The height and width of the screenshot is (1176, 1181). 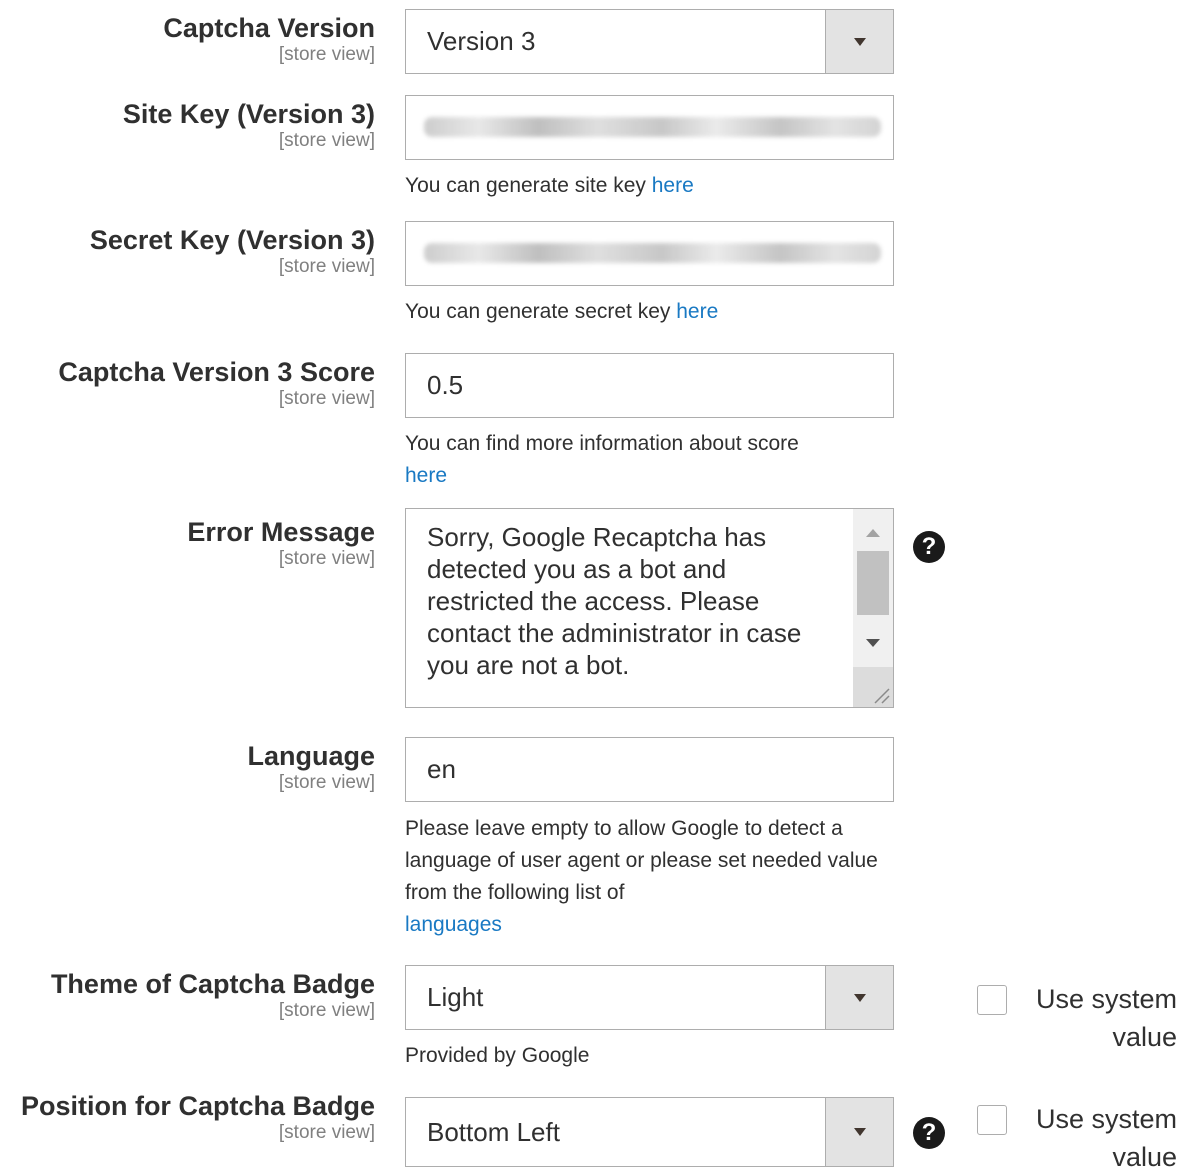 I want to click on theme-note: Provided by Google, so click(x=497, y=1055).